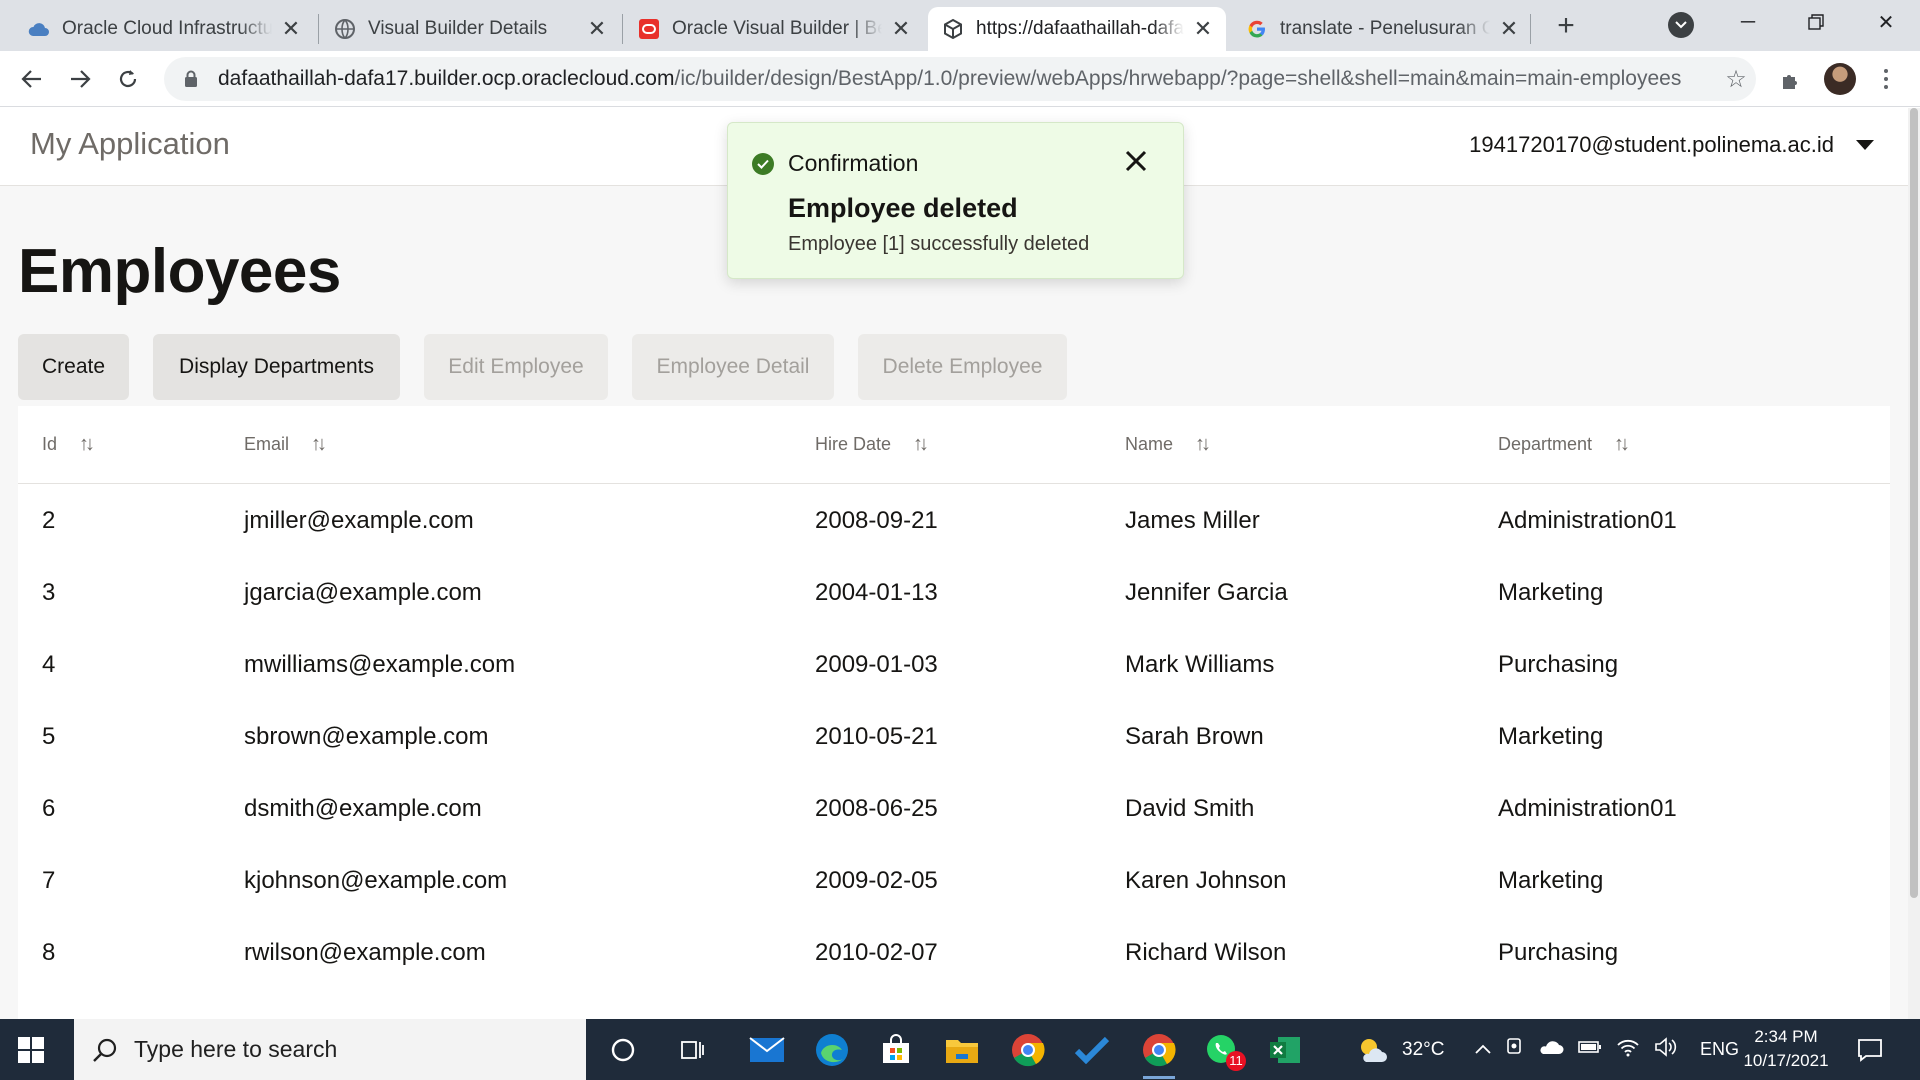 Image resolution: width=1920 pixels, height=1080 pixels. What do you see at coordinates (763, 164) in the screenshot?
I see `check-circle-icon` at bounding box center [763, 164].